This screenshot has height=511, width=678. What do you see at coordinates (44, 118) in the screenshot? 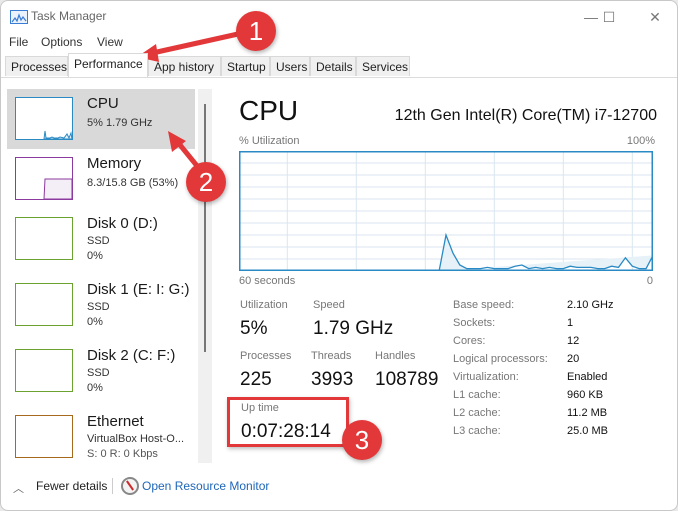
I see `cpu-mini-graph` at bounding box center [44, 118].